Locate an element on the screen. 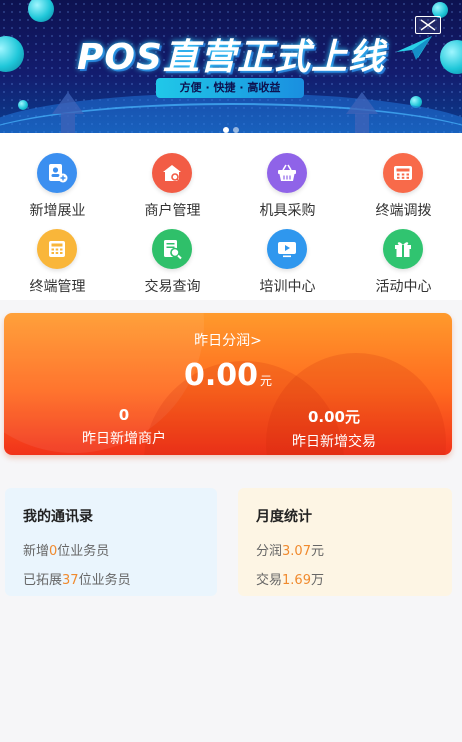 Image resolution: width=462 pixels, height=742 pixels. contacts-new-suffix: 位业务员 is located at coordinates (83, 551).